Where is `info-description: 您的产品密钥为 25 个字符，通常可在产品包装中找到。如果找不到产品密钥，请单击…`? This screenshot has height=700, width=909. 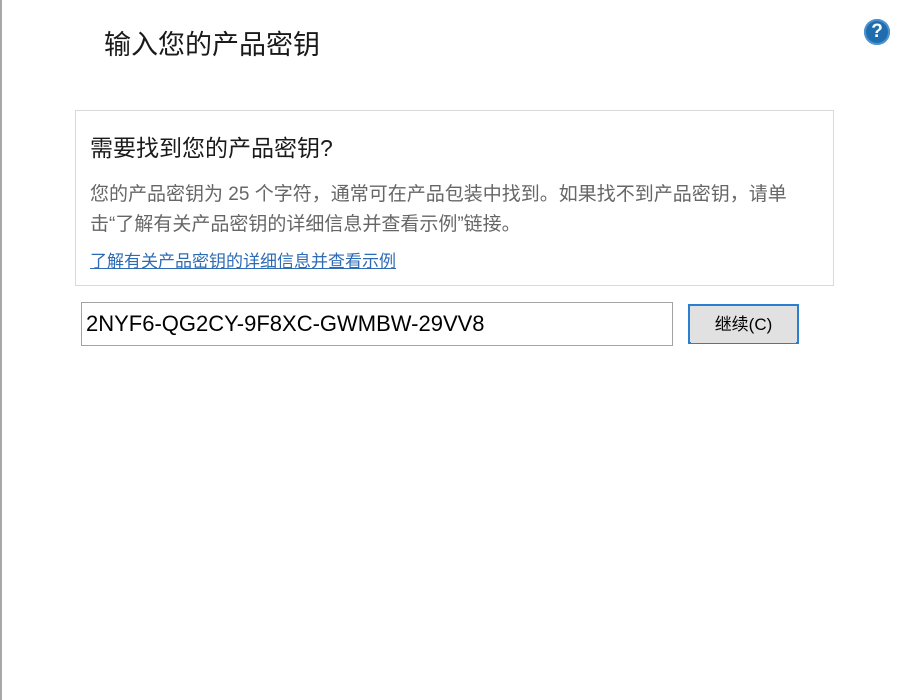
info-description: 您的产品密钥为 25 个字符，通常可在产品包装中找到。如果找不到产品密钥，请单击… is located at coordinates (438, 209).